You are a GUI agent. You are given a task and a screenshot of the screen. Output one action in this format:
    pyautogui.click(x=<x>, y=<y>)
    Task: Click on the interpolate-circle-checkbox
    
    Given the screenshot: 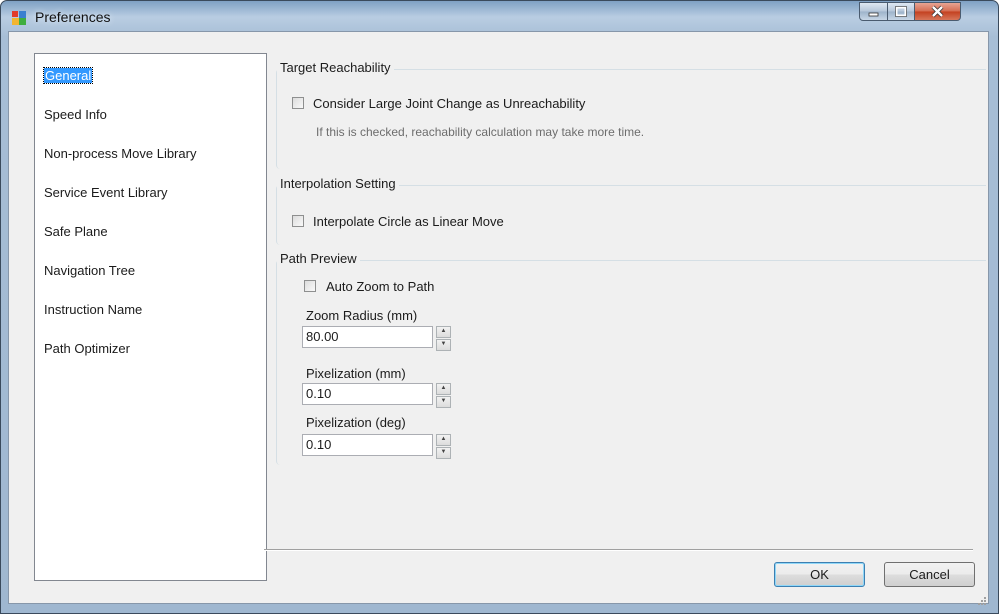 What is the action you would take?
    pyautogui.click(x=298, y=221)
    